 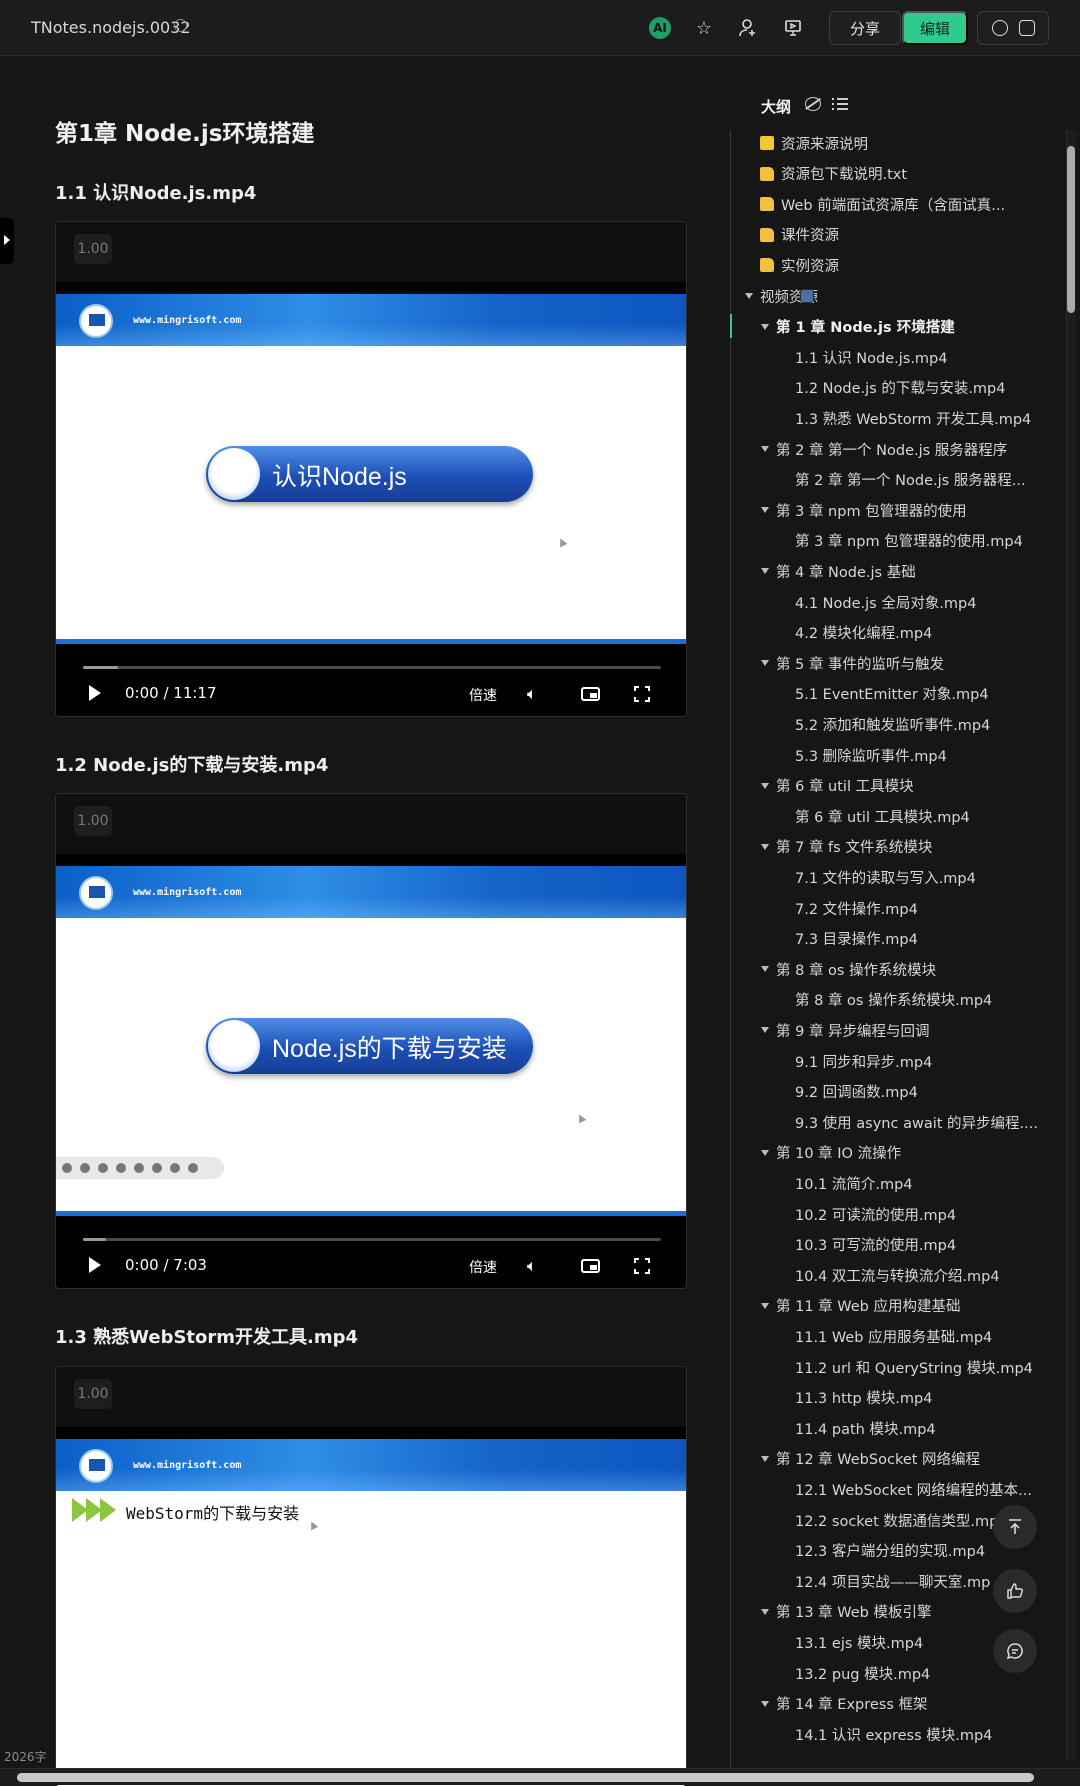 I want to click on outline-item: 资源包下载说明.txt, so click(x=833, y=174).